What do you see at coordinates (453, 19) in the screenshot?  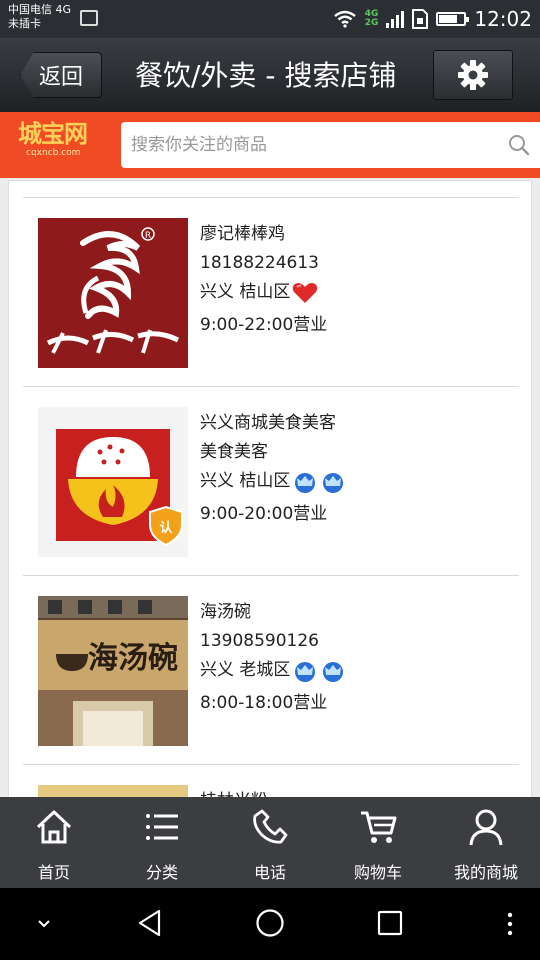 I see `battery-icon` at bounding box center [453, 19].